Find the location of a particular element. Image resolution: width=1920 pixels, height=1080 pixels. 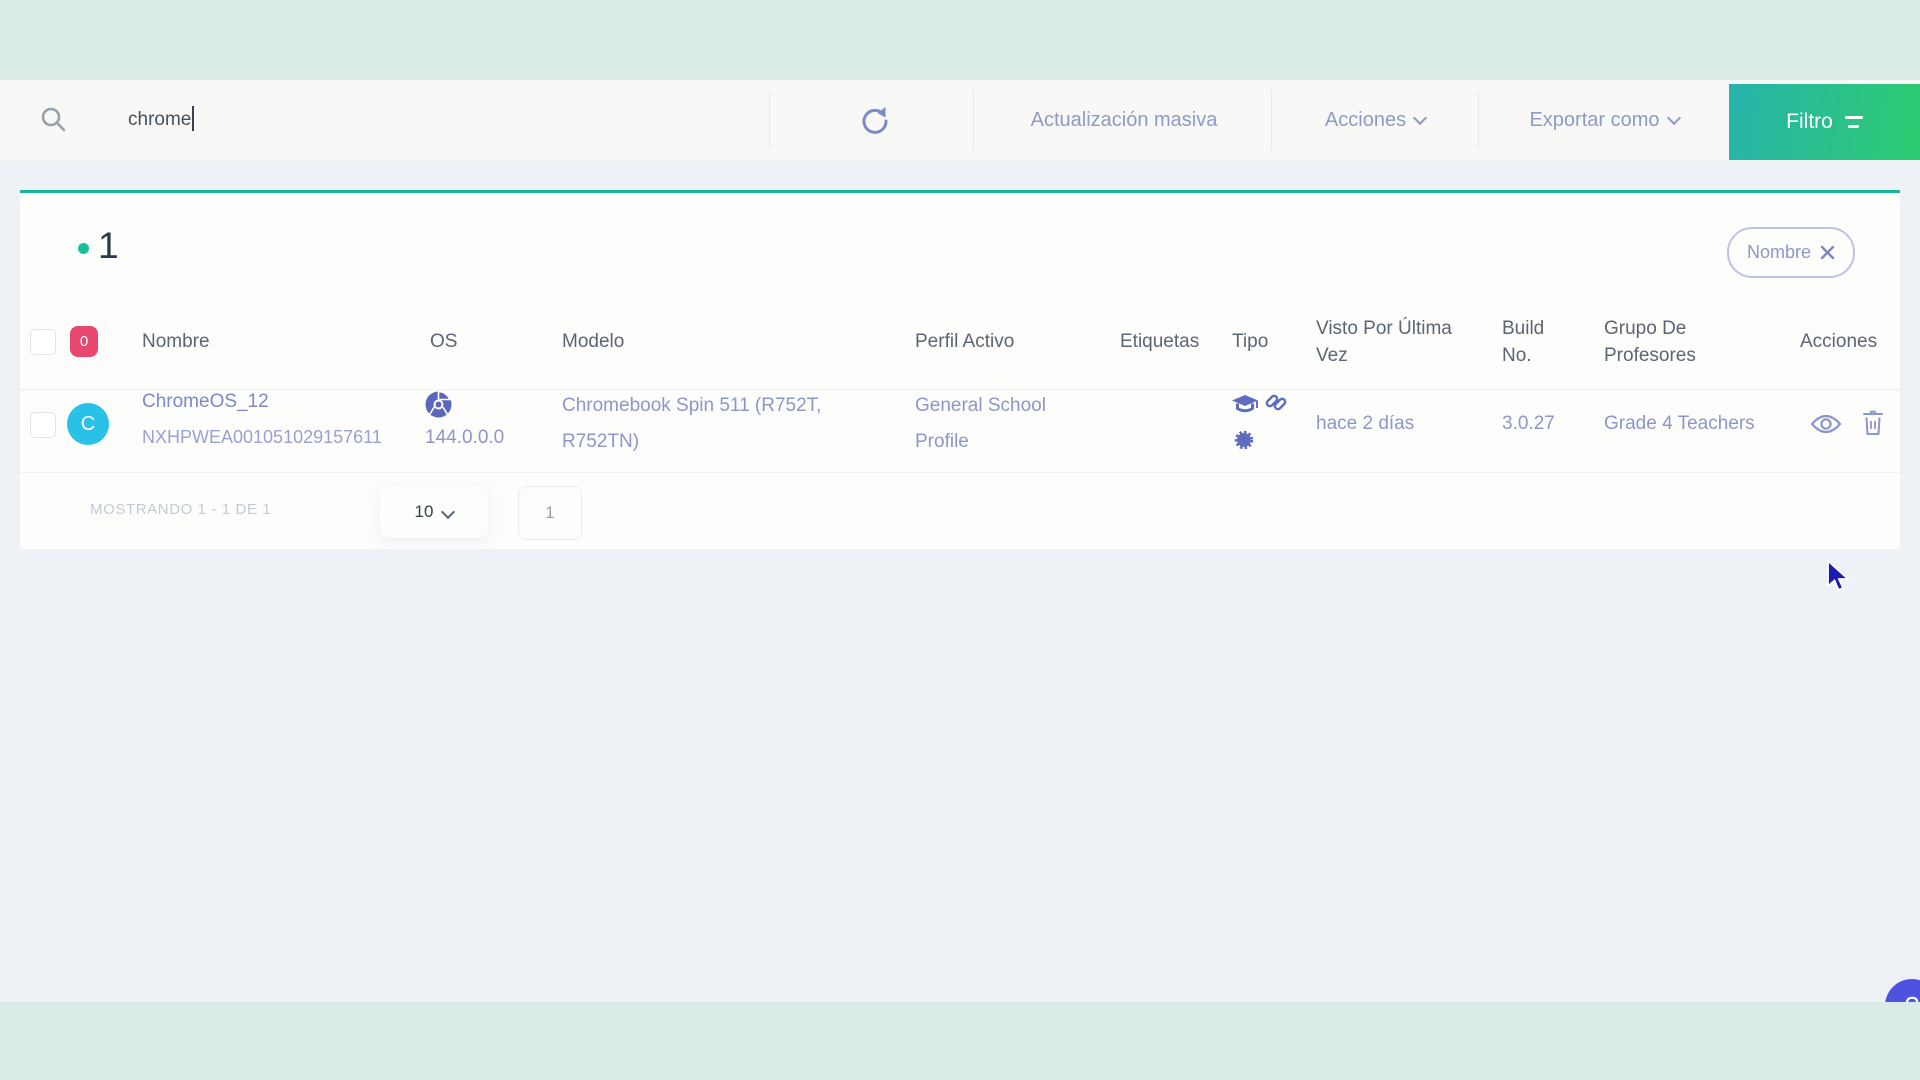

column-header-active-profile: Perfil Activo is located at coordinates (964, 341).